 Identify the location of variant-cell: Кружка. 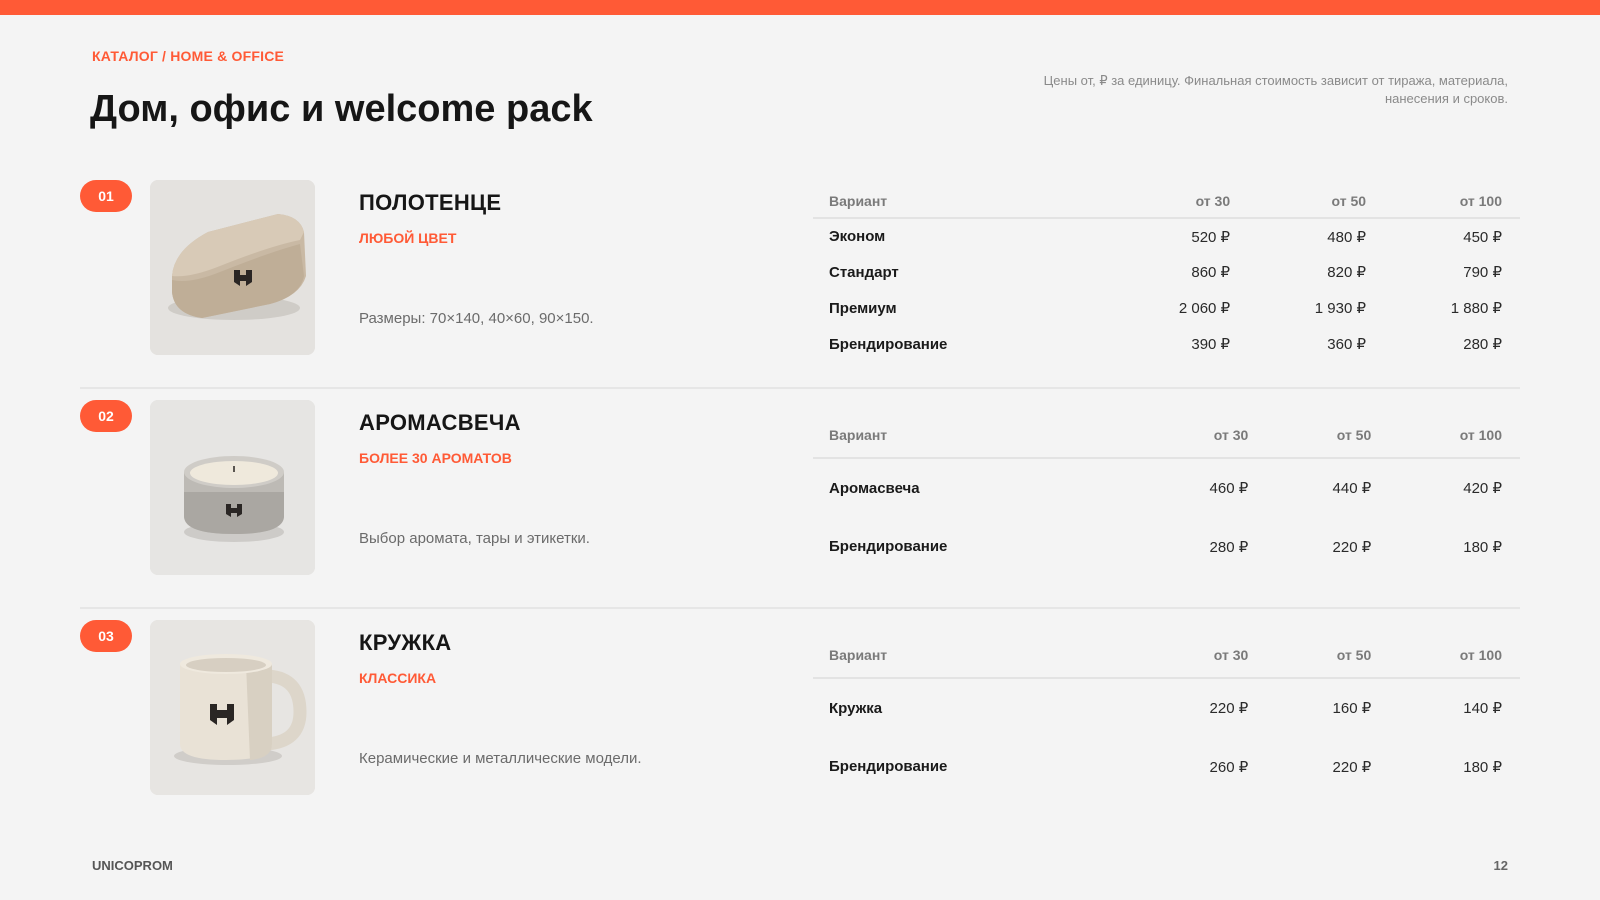
(856, 708).